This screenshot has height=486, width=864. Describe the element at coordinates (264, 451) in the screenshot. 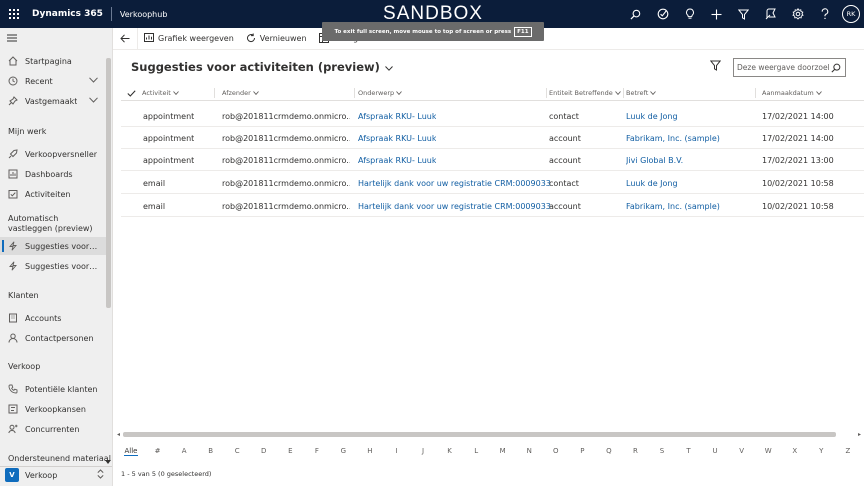

I see `jump-letter: D` at that location.